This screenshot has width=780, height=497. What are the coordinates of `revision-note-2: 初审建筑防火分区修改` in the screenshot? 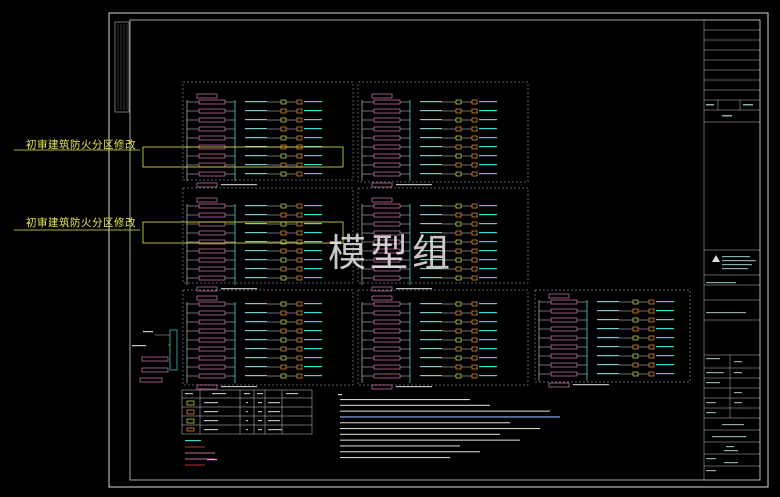 It's located at (81, 223).